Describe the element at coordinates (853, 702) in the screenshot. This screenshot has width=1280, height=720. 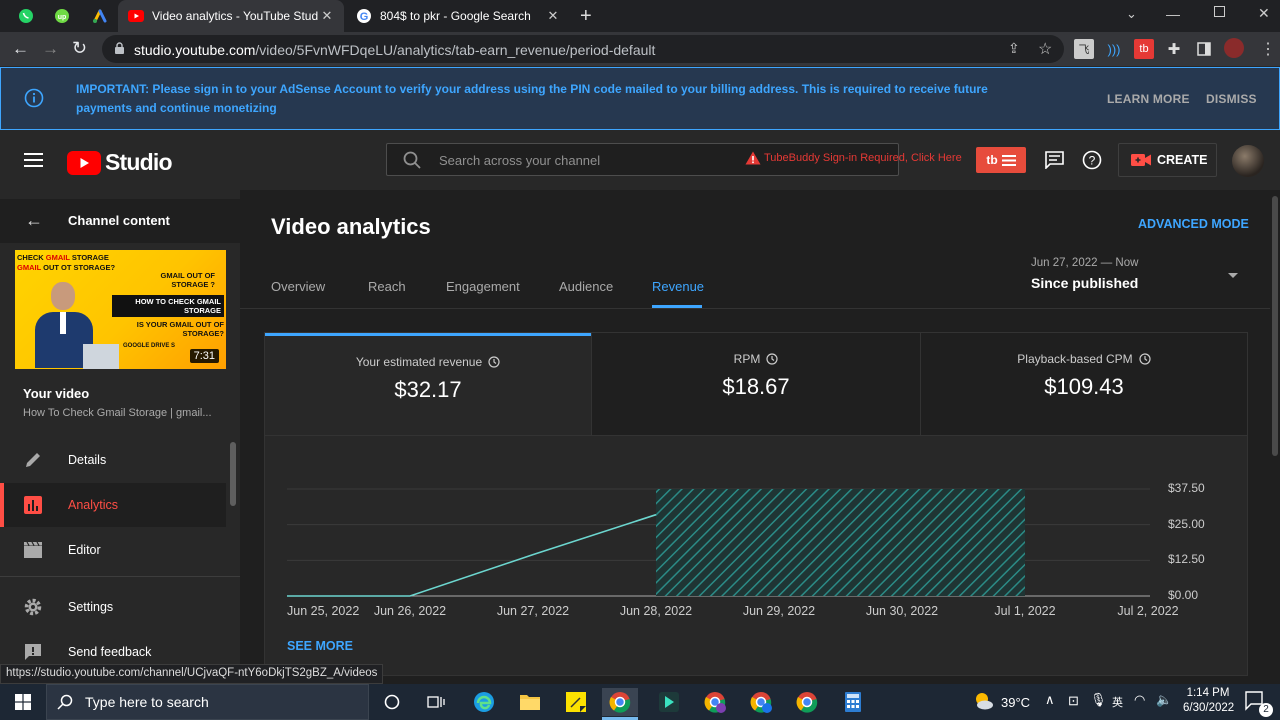
I see `calculator-icon` at that location.